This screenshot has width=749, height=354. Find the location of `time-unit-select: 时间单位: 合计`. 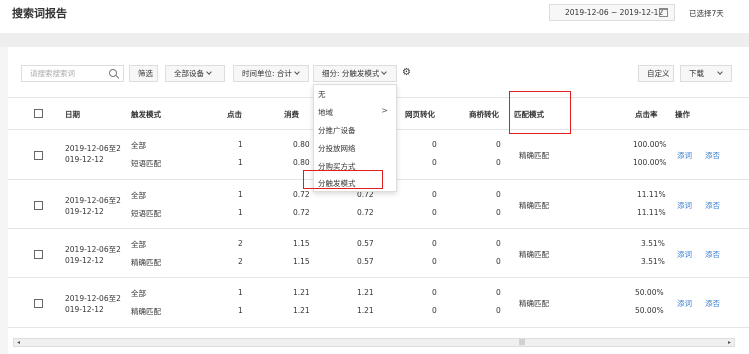

time-unit-select: 时间单位: 合计 is located at coordinates (271, 73).